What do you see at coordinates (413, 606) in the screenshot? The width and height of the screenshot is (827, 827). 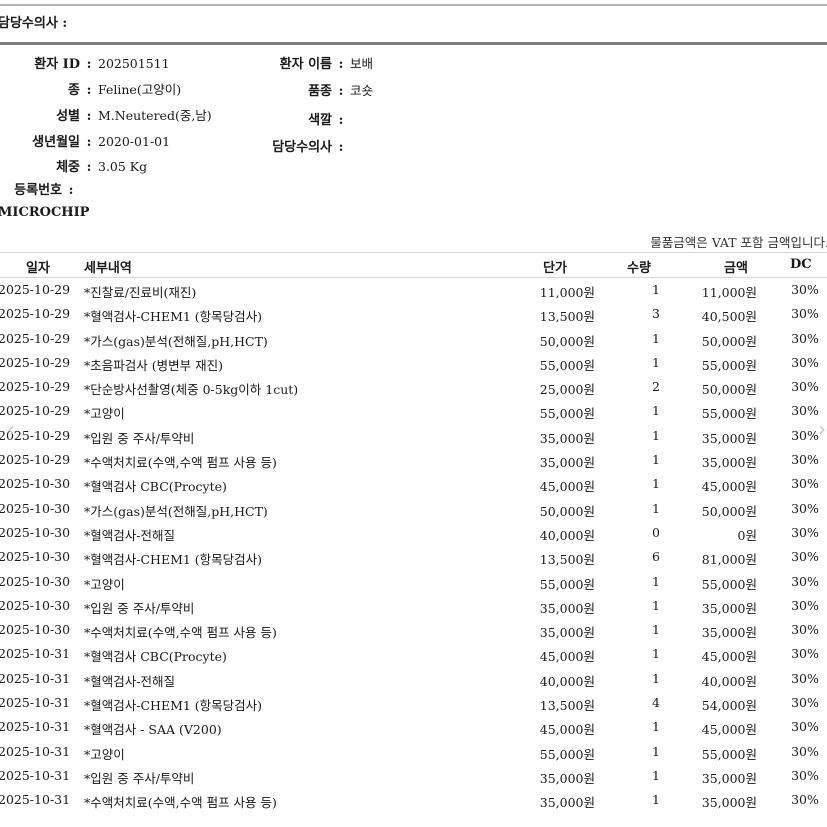 I see `table-row: 2025-10-30 *입원 중 주사/투약비 35,000원 1 35,000원 30%` at bounding box center [413, 606].